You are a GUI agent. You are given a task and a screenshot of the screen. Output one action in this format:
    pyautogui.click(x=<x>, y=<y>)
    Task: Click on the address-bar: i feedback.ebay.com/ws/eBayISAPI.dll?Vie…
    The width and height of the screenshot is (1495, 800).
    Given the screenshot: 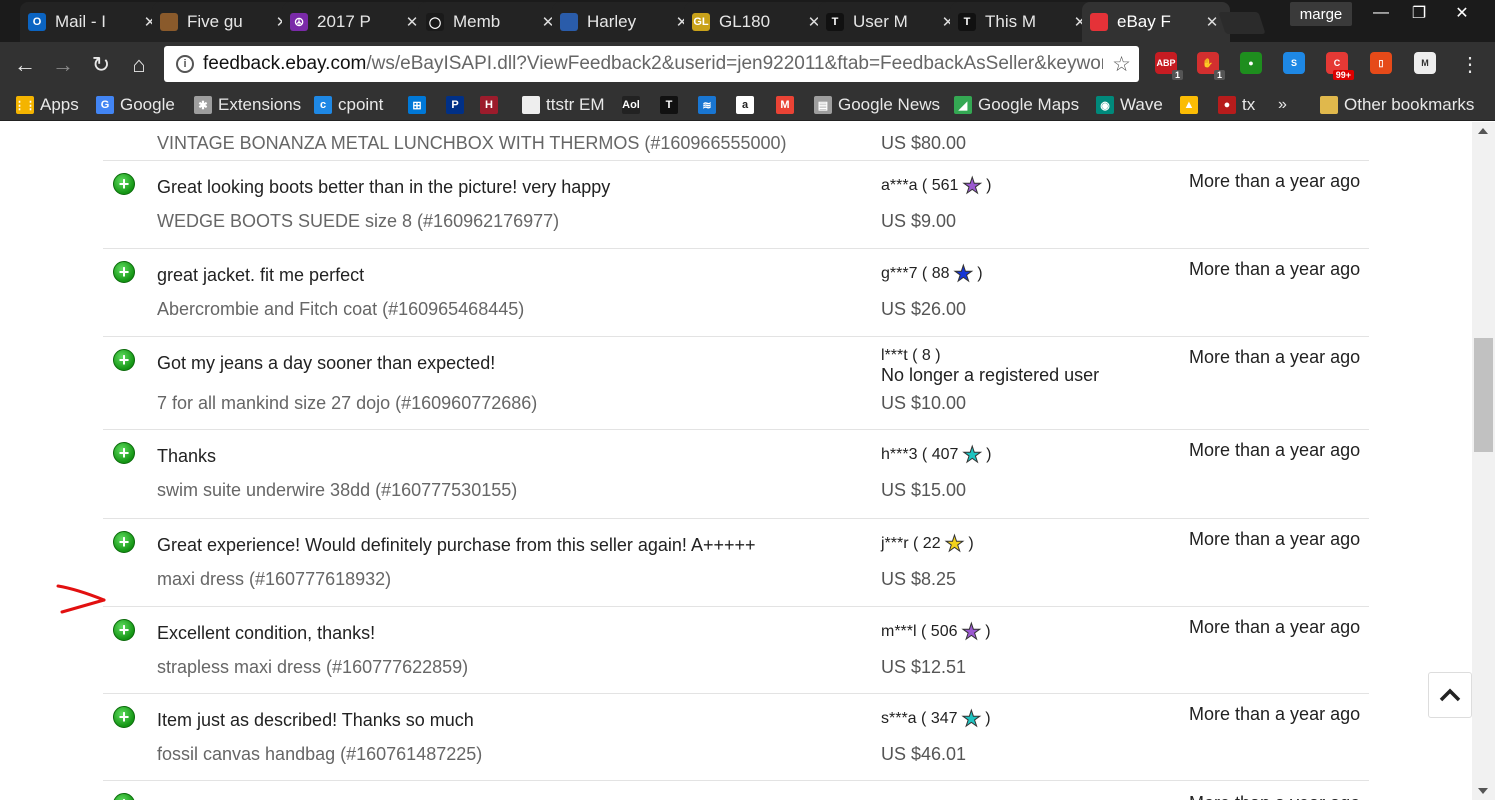 What is the action you would take?
    pyautogui.click(x=651, y=64)
    